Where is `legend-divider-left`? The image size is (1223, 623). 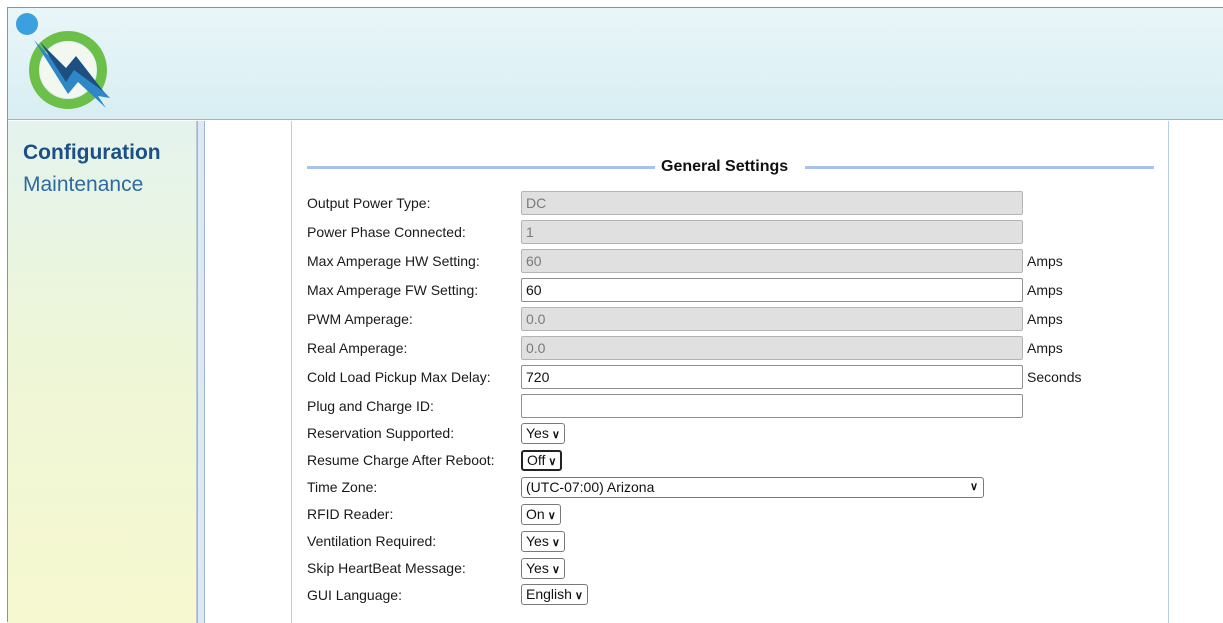
legend-divider-left is located at coordinates (481, 167).